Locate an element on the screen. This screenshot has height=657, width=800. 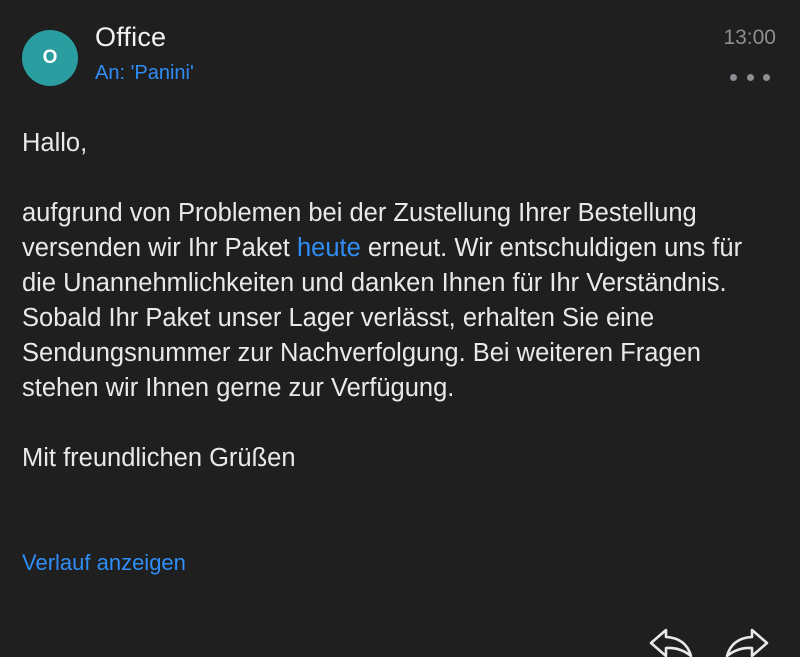
forward-icon is located at coordinates (747, 641).